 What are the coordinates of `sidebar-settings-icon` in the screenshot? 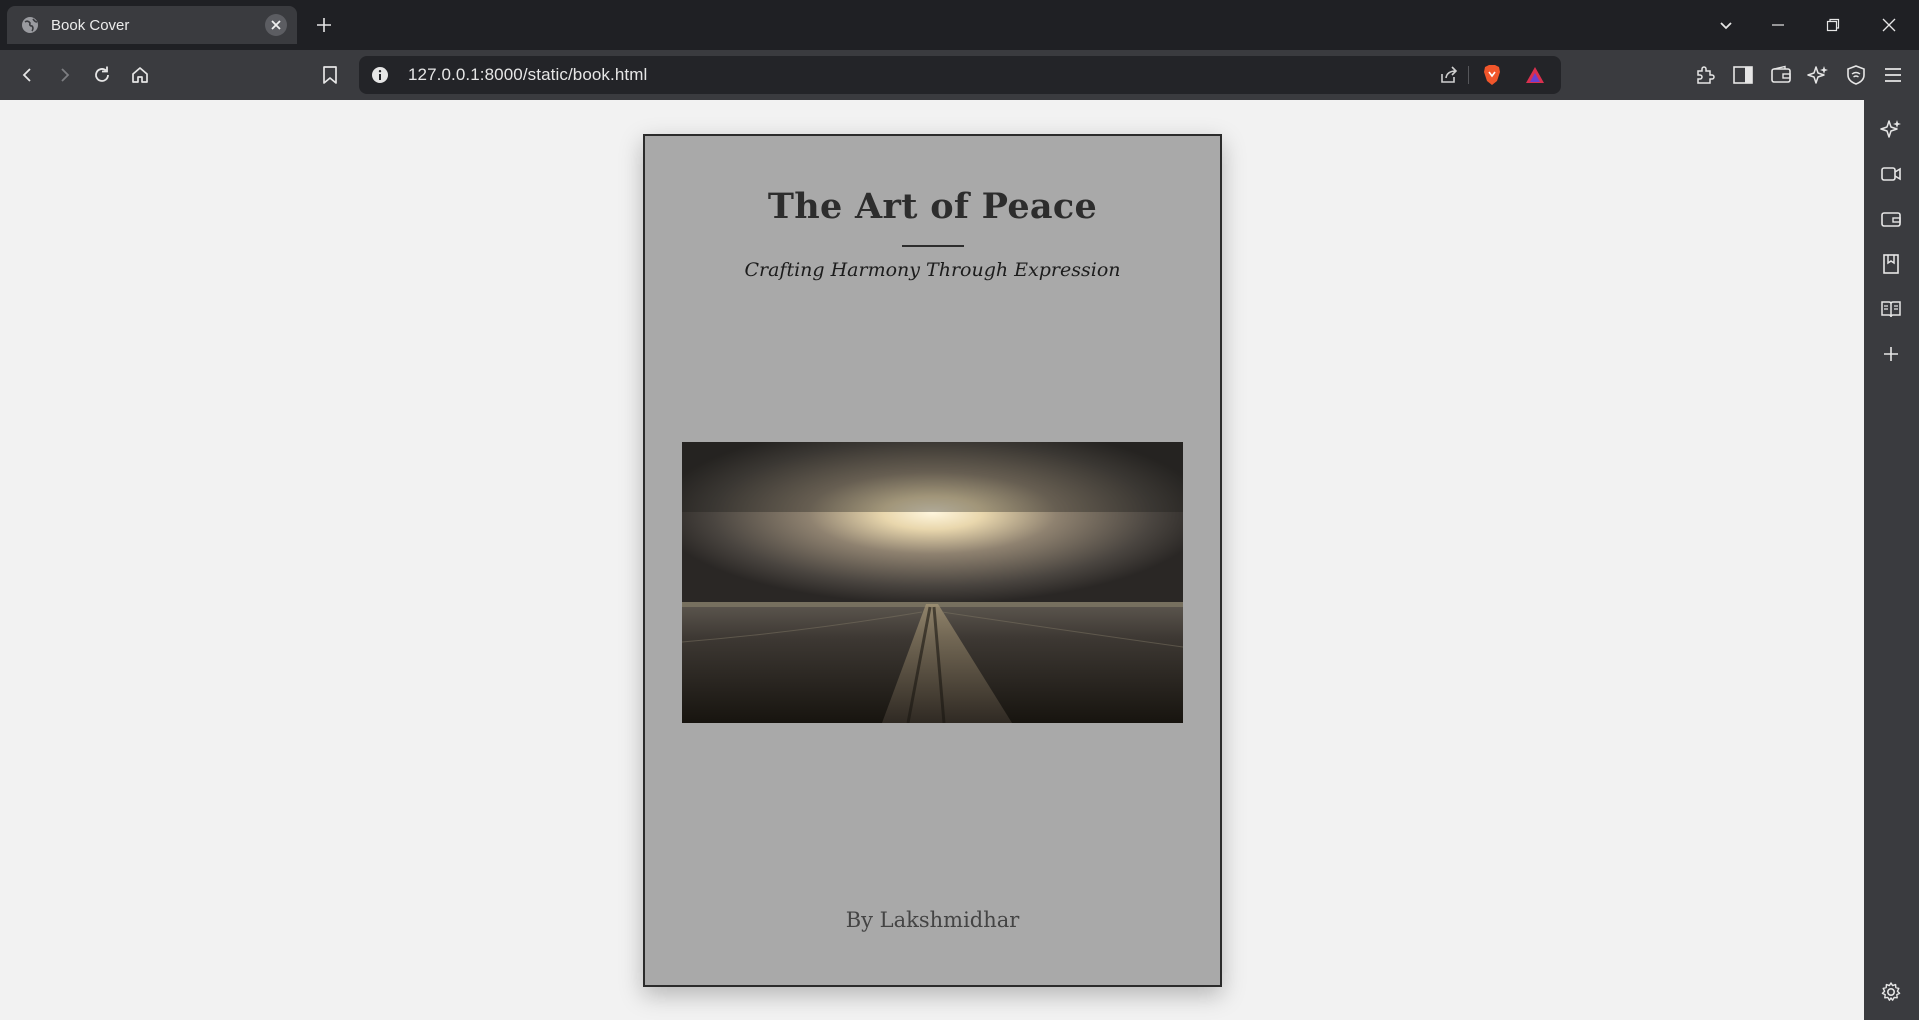 It's located at (1891, 992).